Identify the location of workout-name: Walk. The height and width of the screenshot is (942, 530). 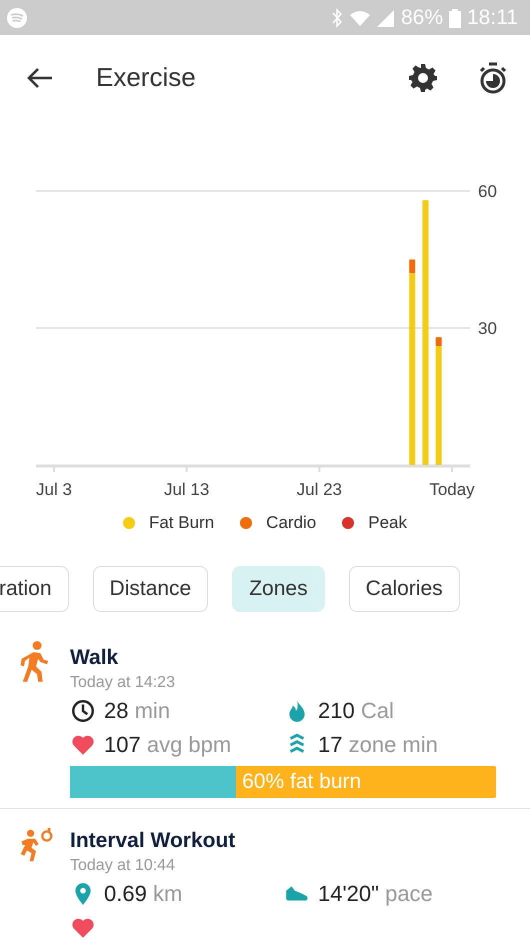
(95, 658).